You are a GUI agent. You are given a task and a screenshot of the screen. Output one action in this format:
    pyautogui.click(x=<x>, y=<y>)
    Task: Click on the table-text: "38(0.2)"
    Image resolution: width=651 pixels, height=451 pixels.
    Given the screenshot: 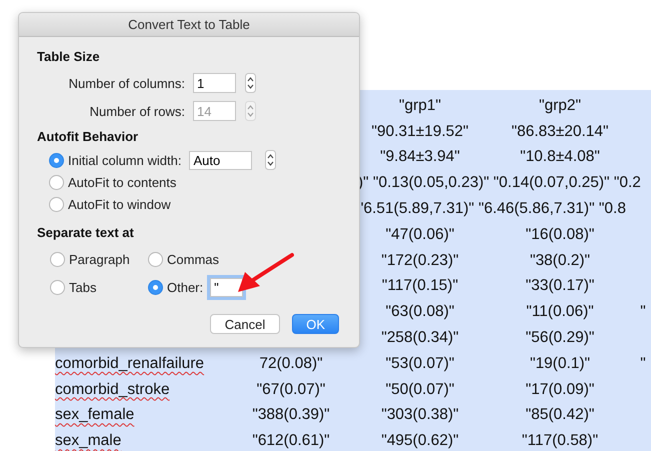 What is the action you would take?
    pyautogui.click(x=560, y=261)
    